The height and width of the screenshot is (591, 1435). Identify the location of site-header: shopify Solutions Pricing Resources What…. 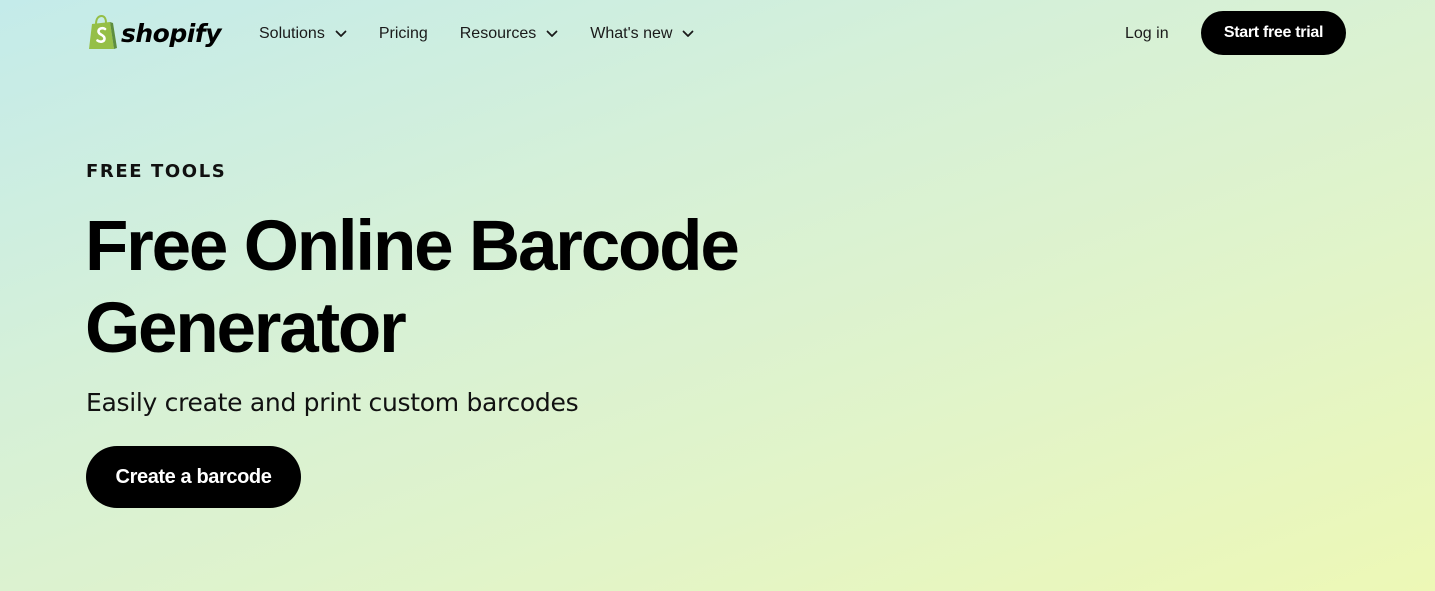
(717, 33).